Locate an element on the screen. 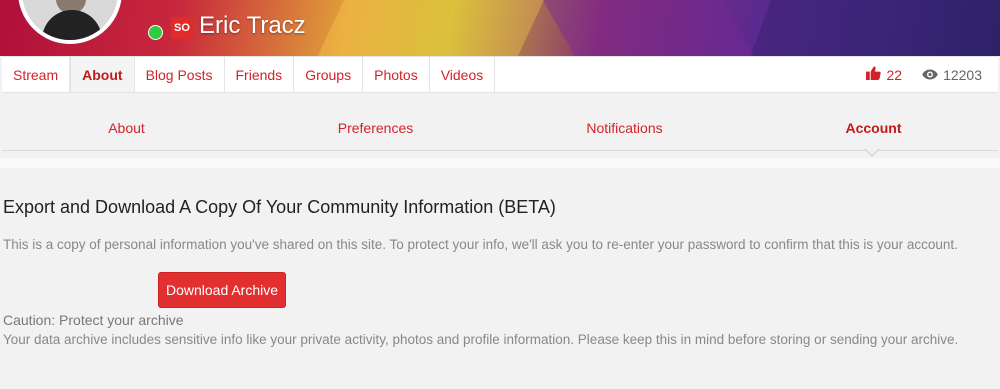 This screenshot has width=1000, height=389. nav-item-blog-posts: Blog Posts is located at coordinates (180, 74).